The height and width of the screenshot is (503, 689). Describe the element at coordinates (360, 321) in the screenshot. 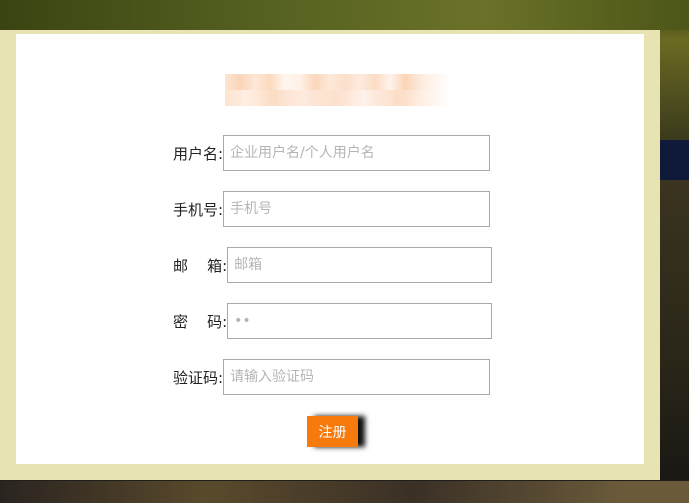

I see `password-input` at that location.